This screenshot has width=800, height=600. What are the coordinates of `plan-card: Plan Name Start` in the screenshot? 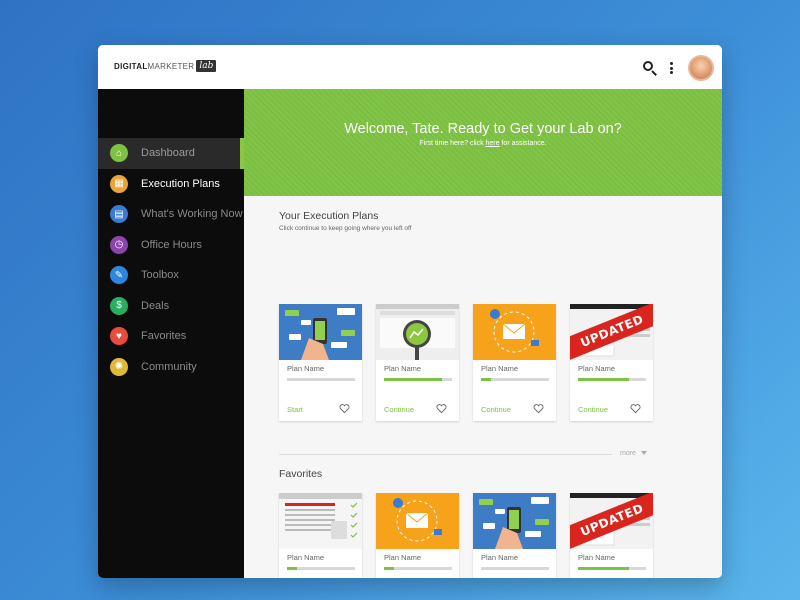 It's located at (320, 362).